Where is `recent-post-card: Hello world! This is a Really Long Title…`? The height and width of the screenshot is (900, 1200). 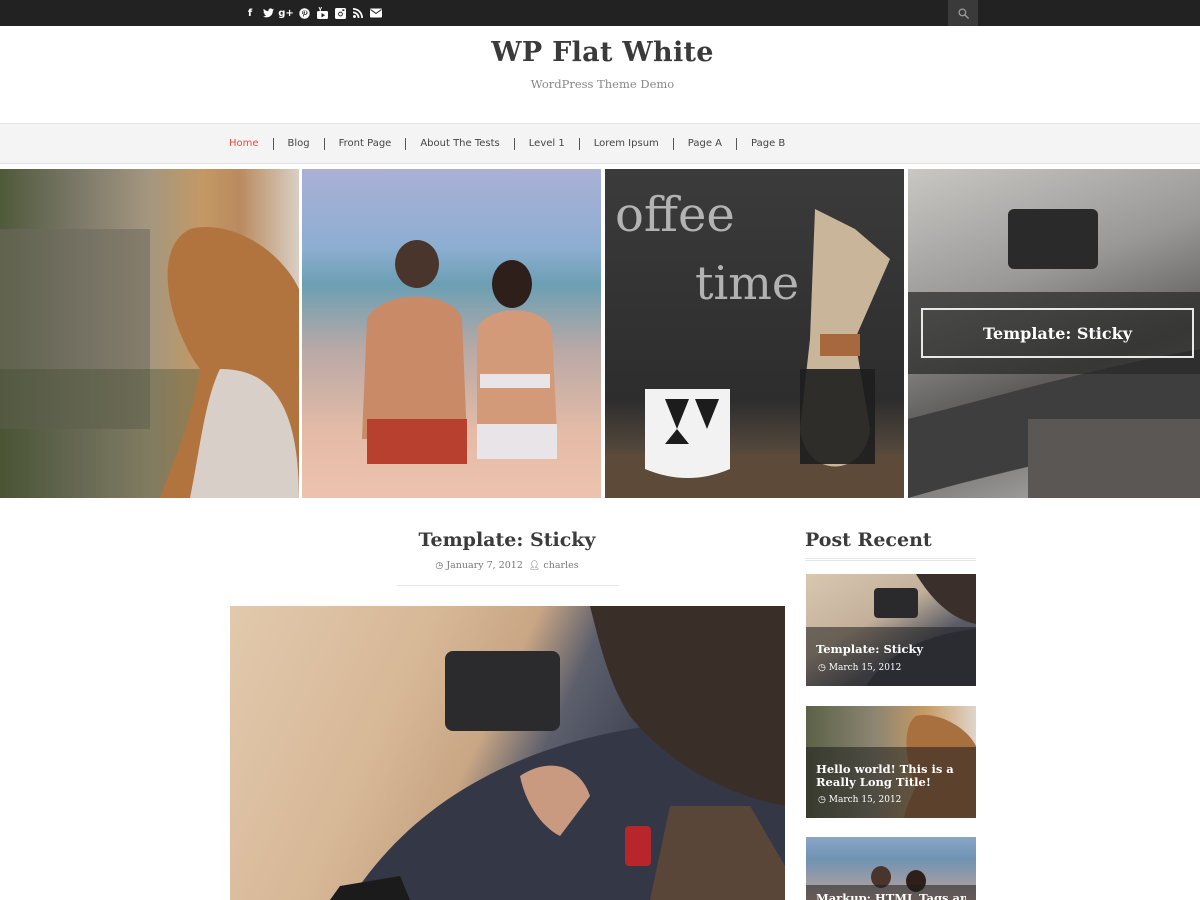 recent-post-card: Hello world! This is a Really Long Title… is located at coordinates (891, 762).